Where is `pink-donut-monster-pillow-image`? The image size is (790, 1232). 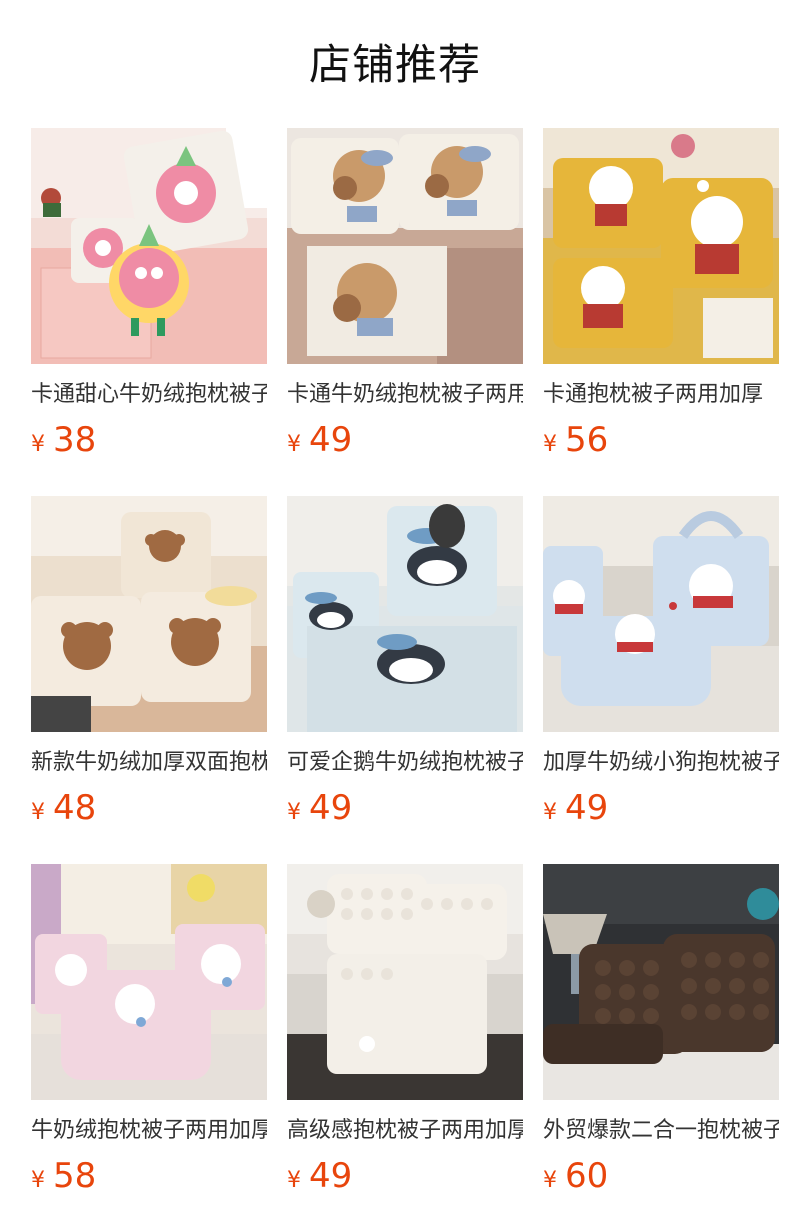 pink-donut-monster-pillow-image is located at coordinates (149, 246).